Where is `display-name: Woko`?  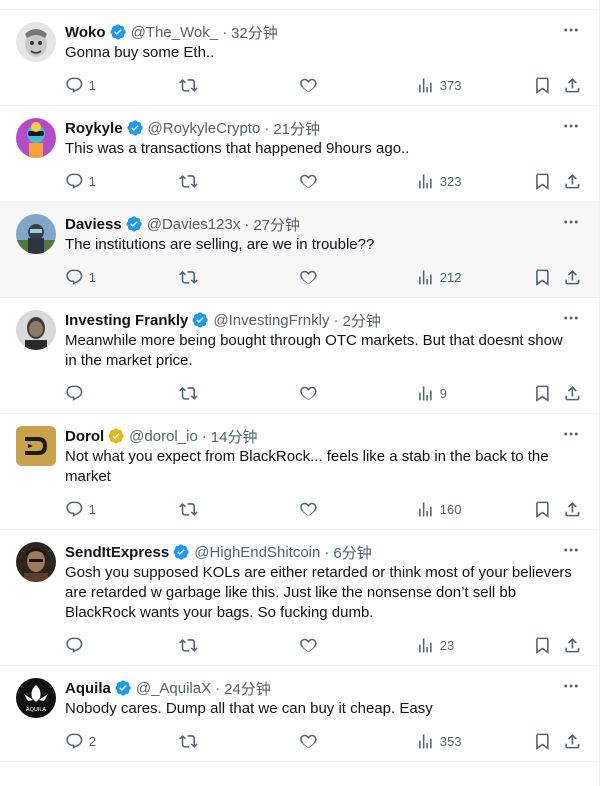
display-name: Woko is located at coordinates (85, 32).